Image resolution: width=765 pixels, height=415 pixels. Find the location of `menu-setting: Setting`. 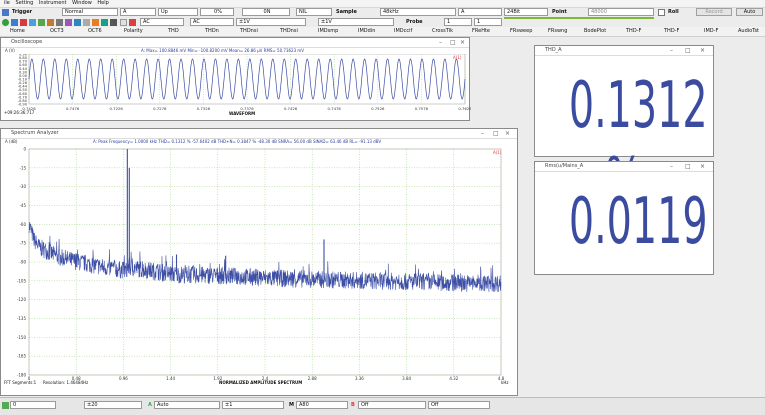

menu-setting: Setting is located at coordinates (24, 3).